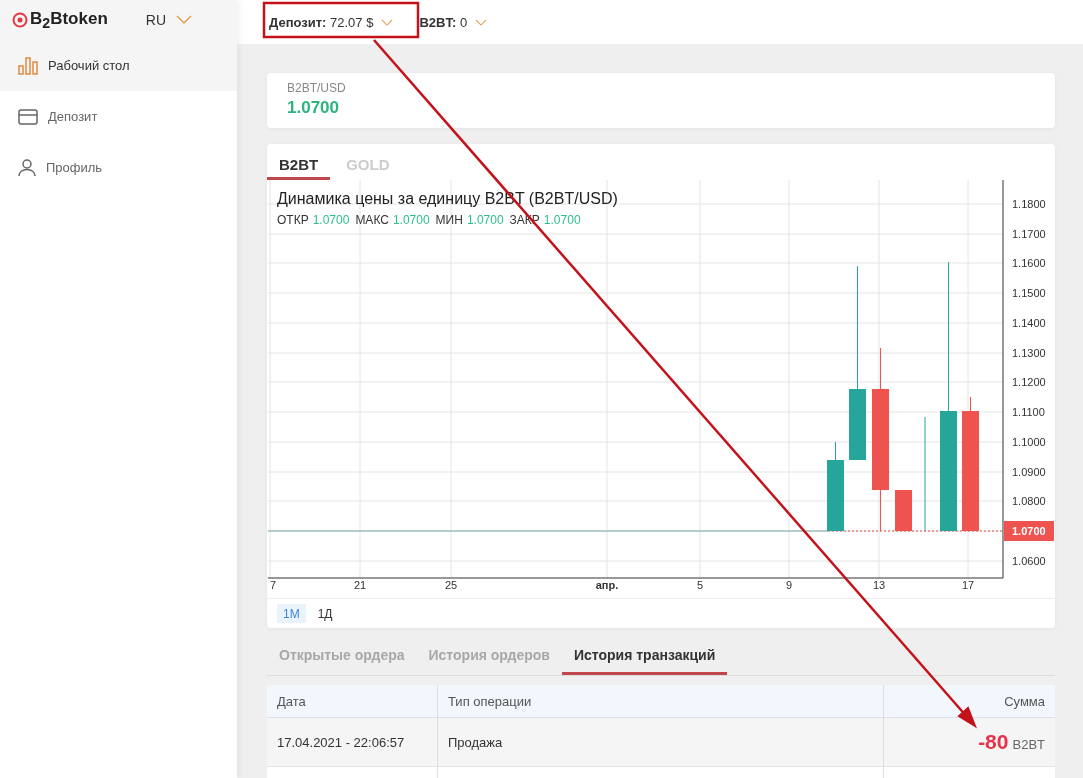  What do you see at coordinates (317, 88) in the screenshot?
I see `pair-label: B2BT/USD` at bounding box center [317, 88].